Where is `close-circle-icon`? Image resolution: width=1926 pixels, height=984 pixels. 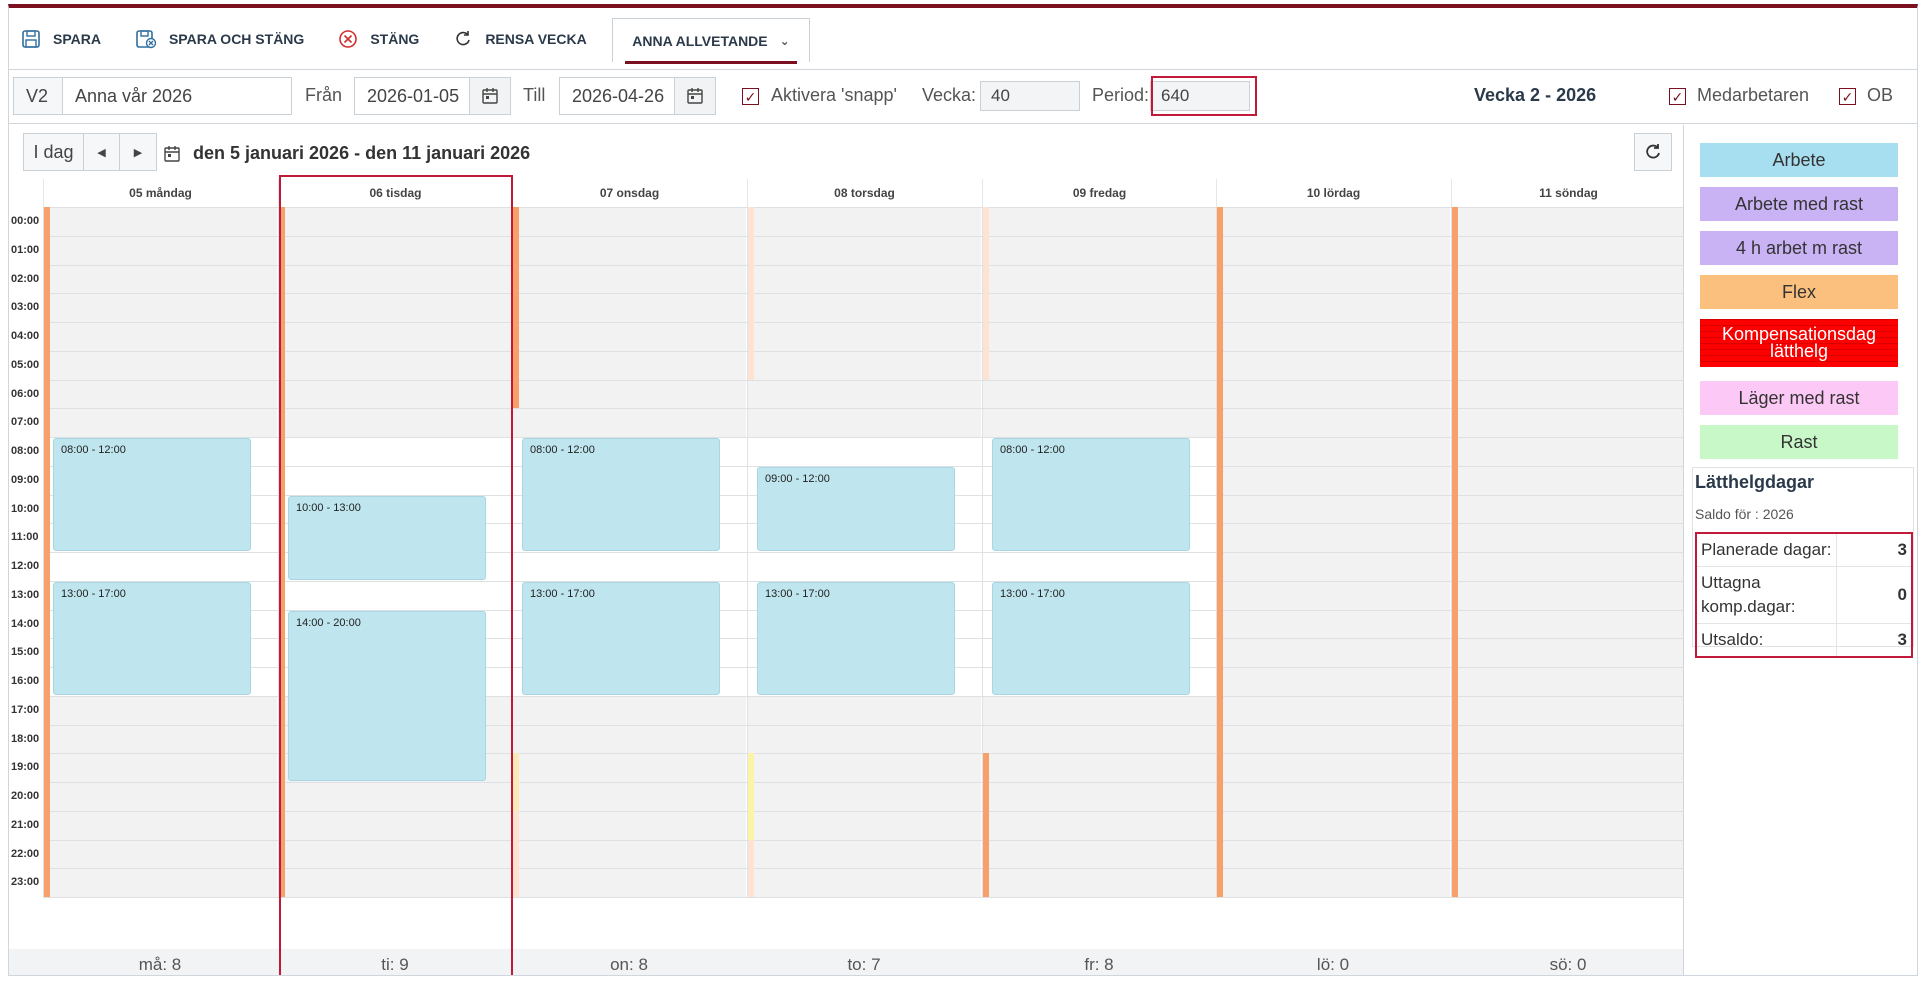
close-circle-icon is located at coordinates (348, 38).